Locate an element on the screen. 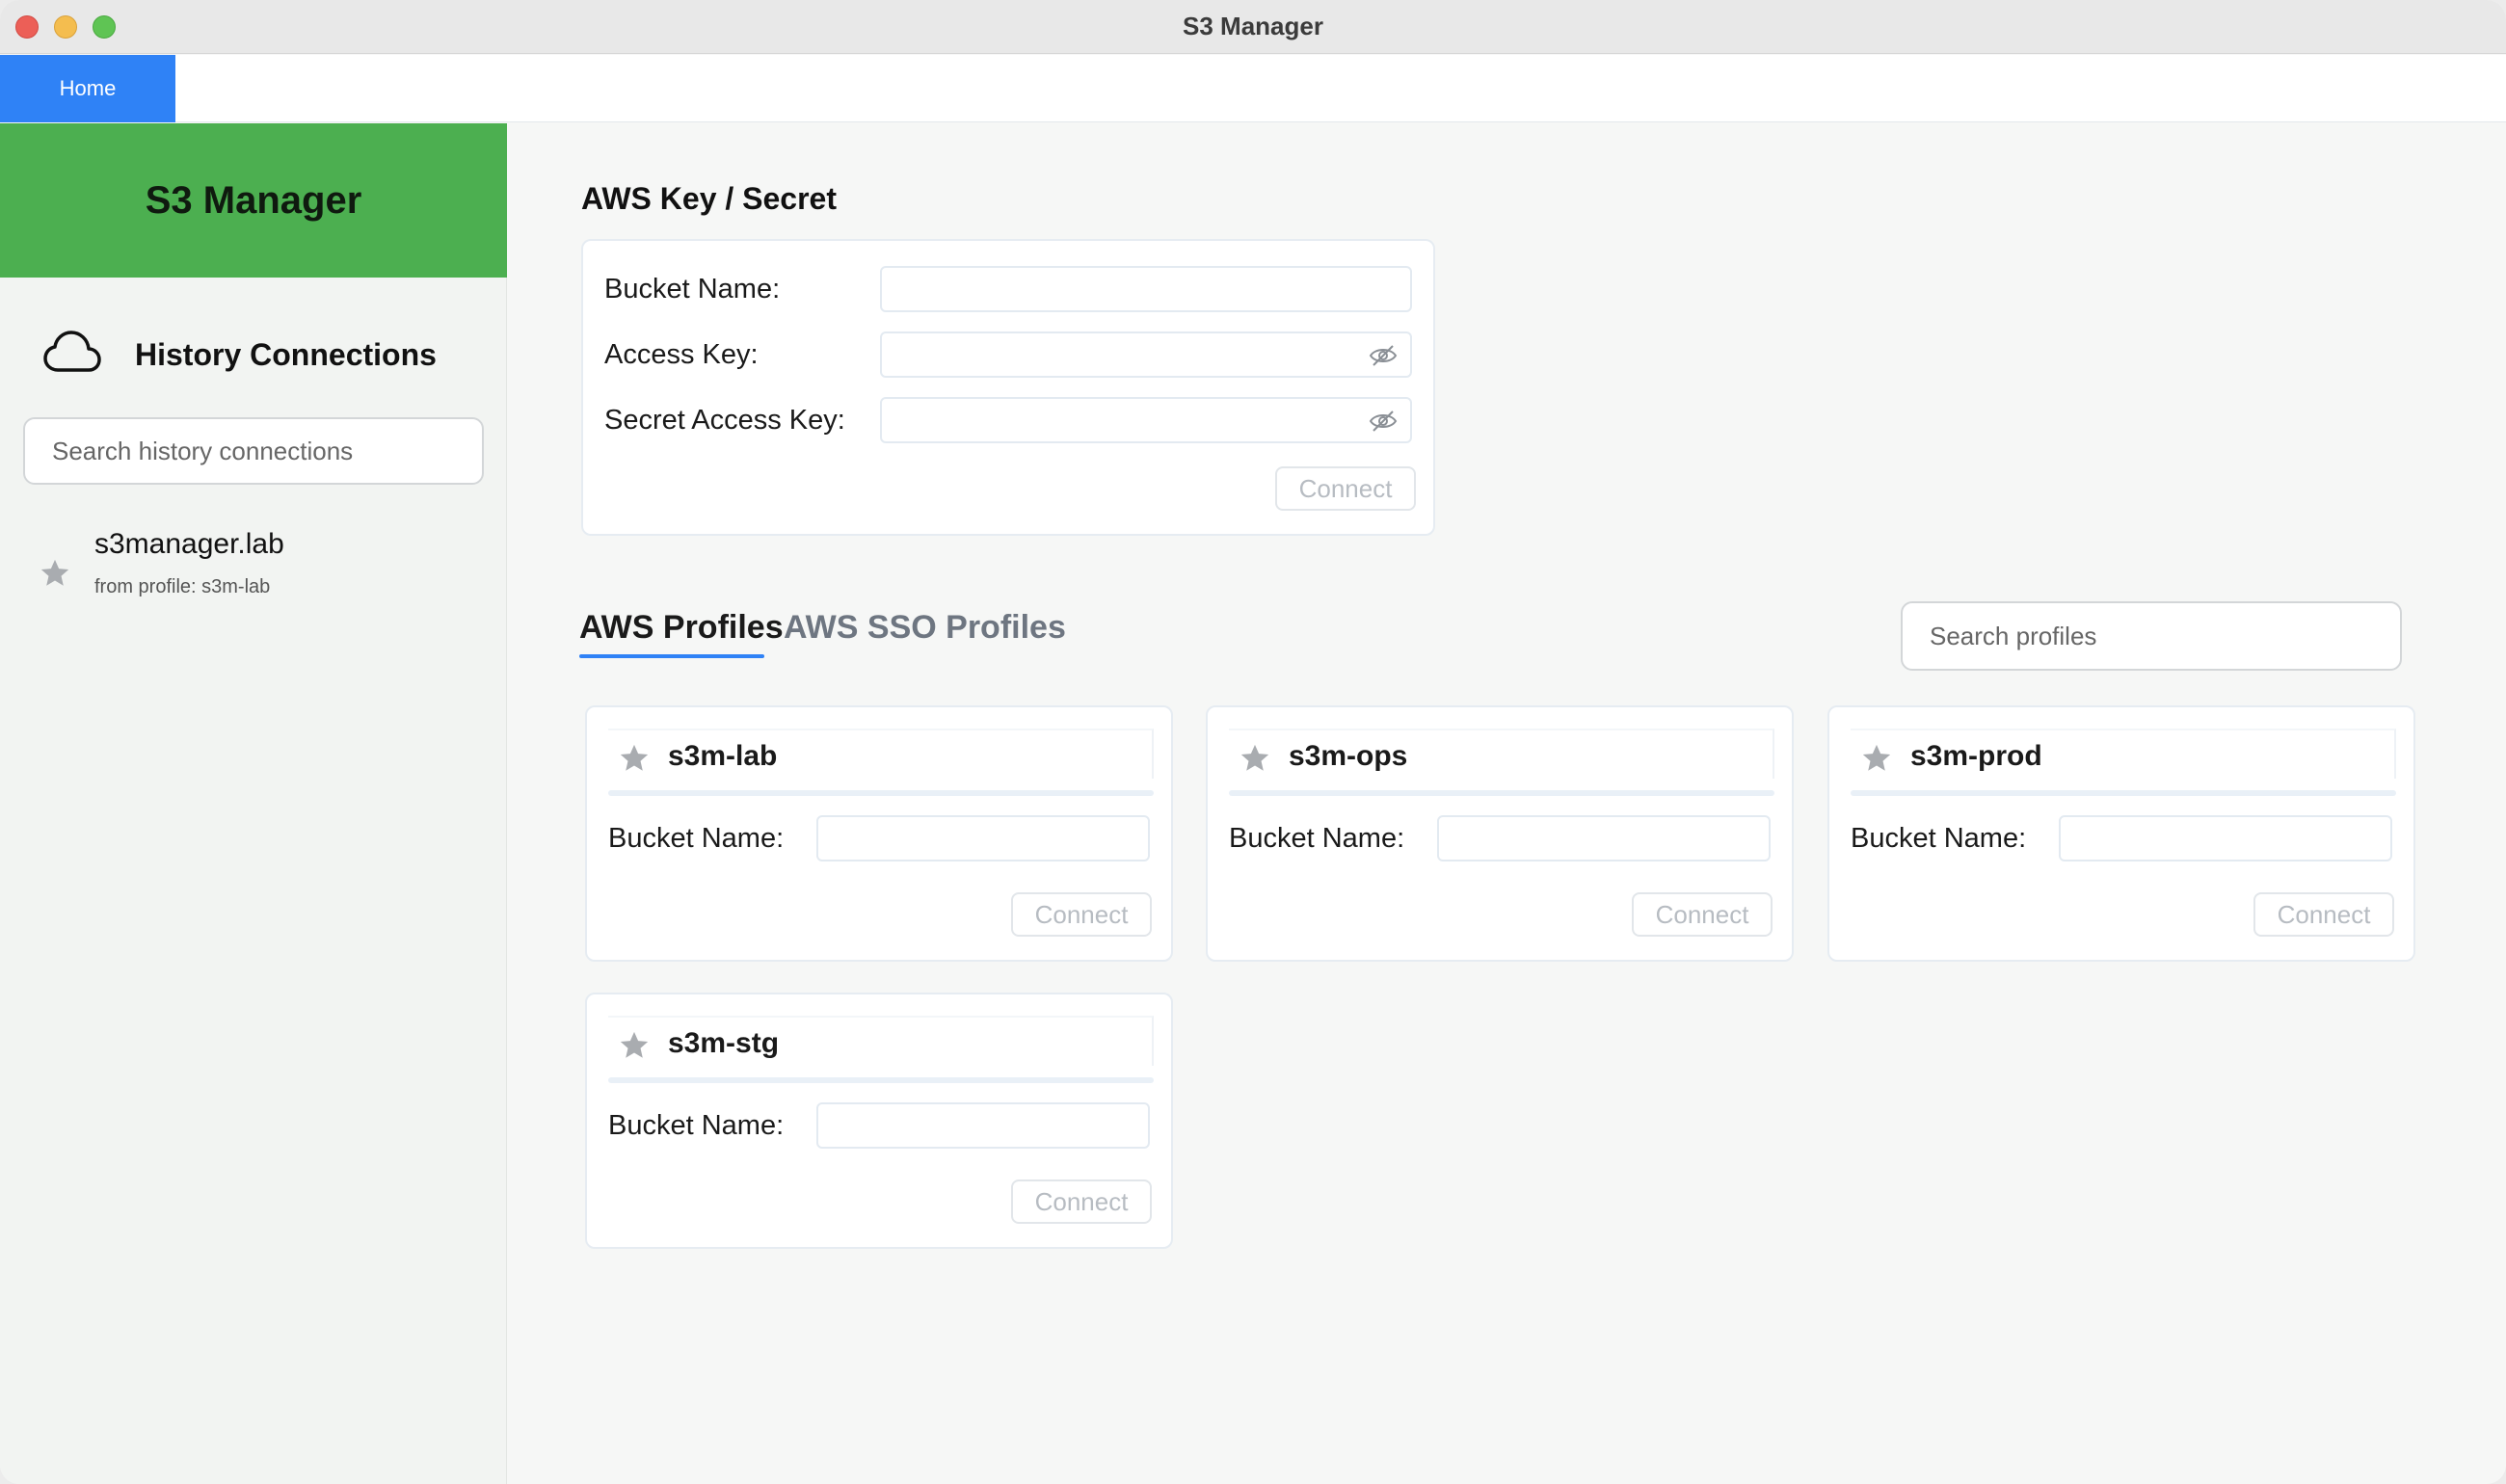  history-header: History Connections is located at coordinates (254, 355).